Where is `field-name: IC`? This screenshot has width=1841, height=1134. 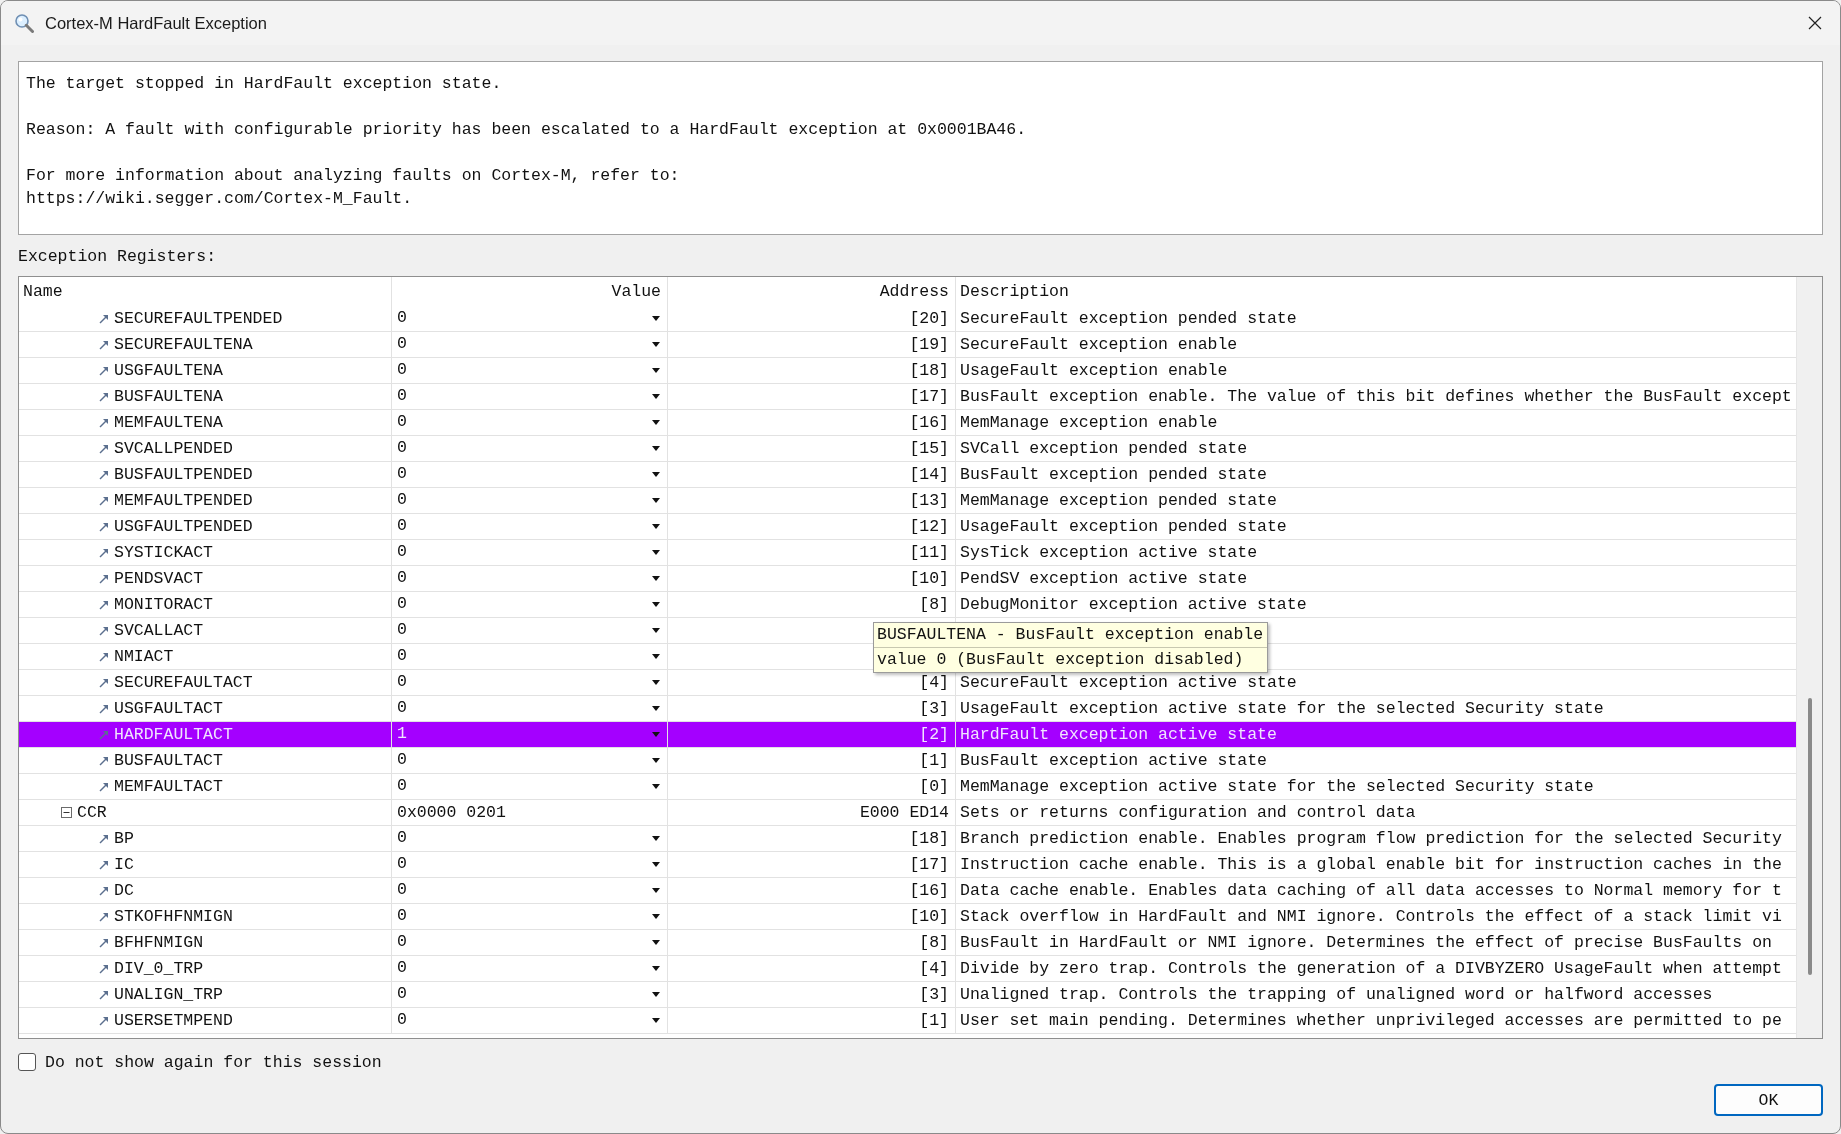
field-name: IC is located at coordinates (124, 864).